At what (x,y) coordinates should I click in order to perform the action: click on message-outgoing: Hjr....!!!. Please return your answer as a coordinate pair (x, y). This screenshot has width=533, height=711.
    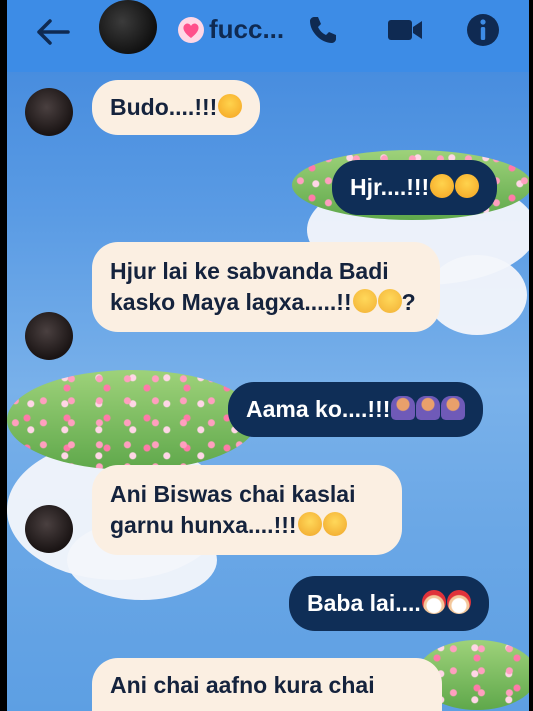
    Looking at the image, I should click on (415, 187).